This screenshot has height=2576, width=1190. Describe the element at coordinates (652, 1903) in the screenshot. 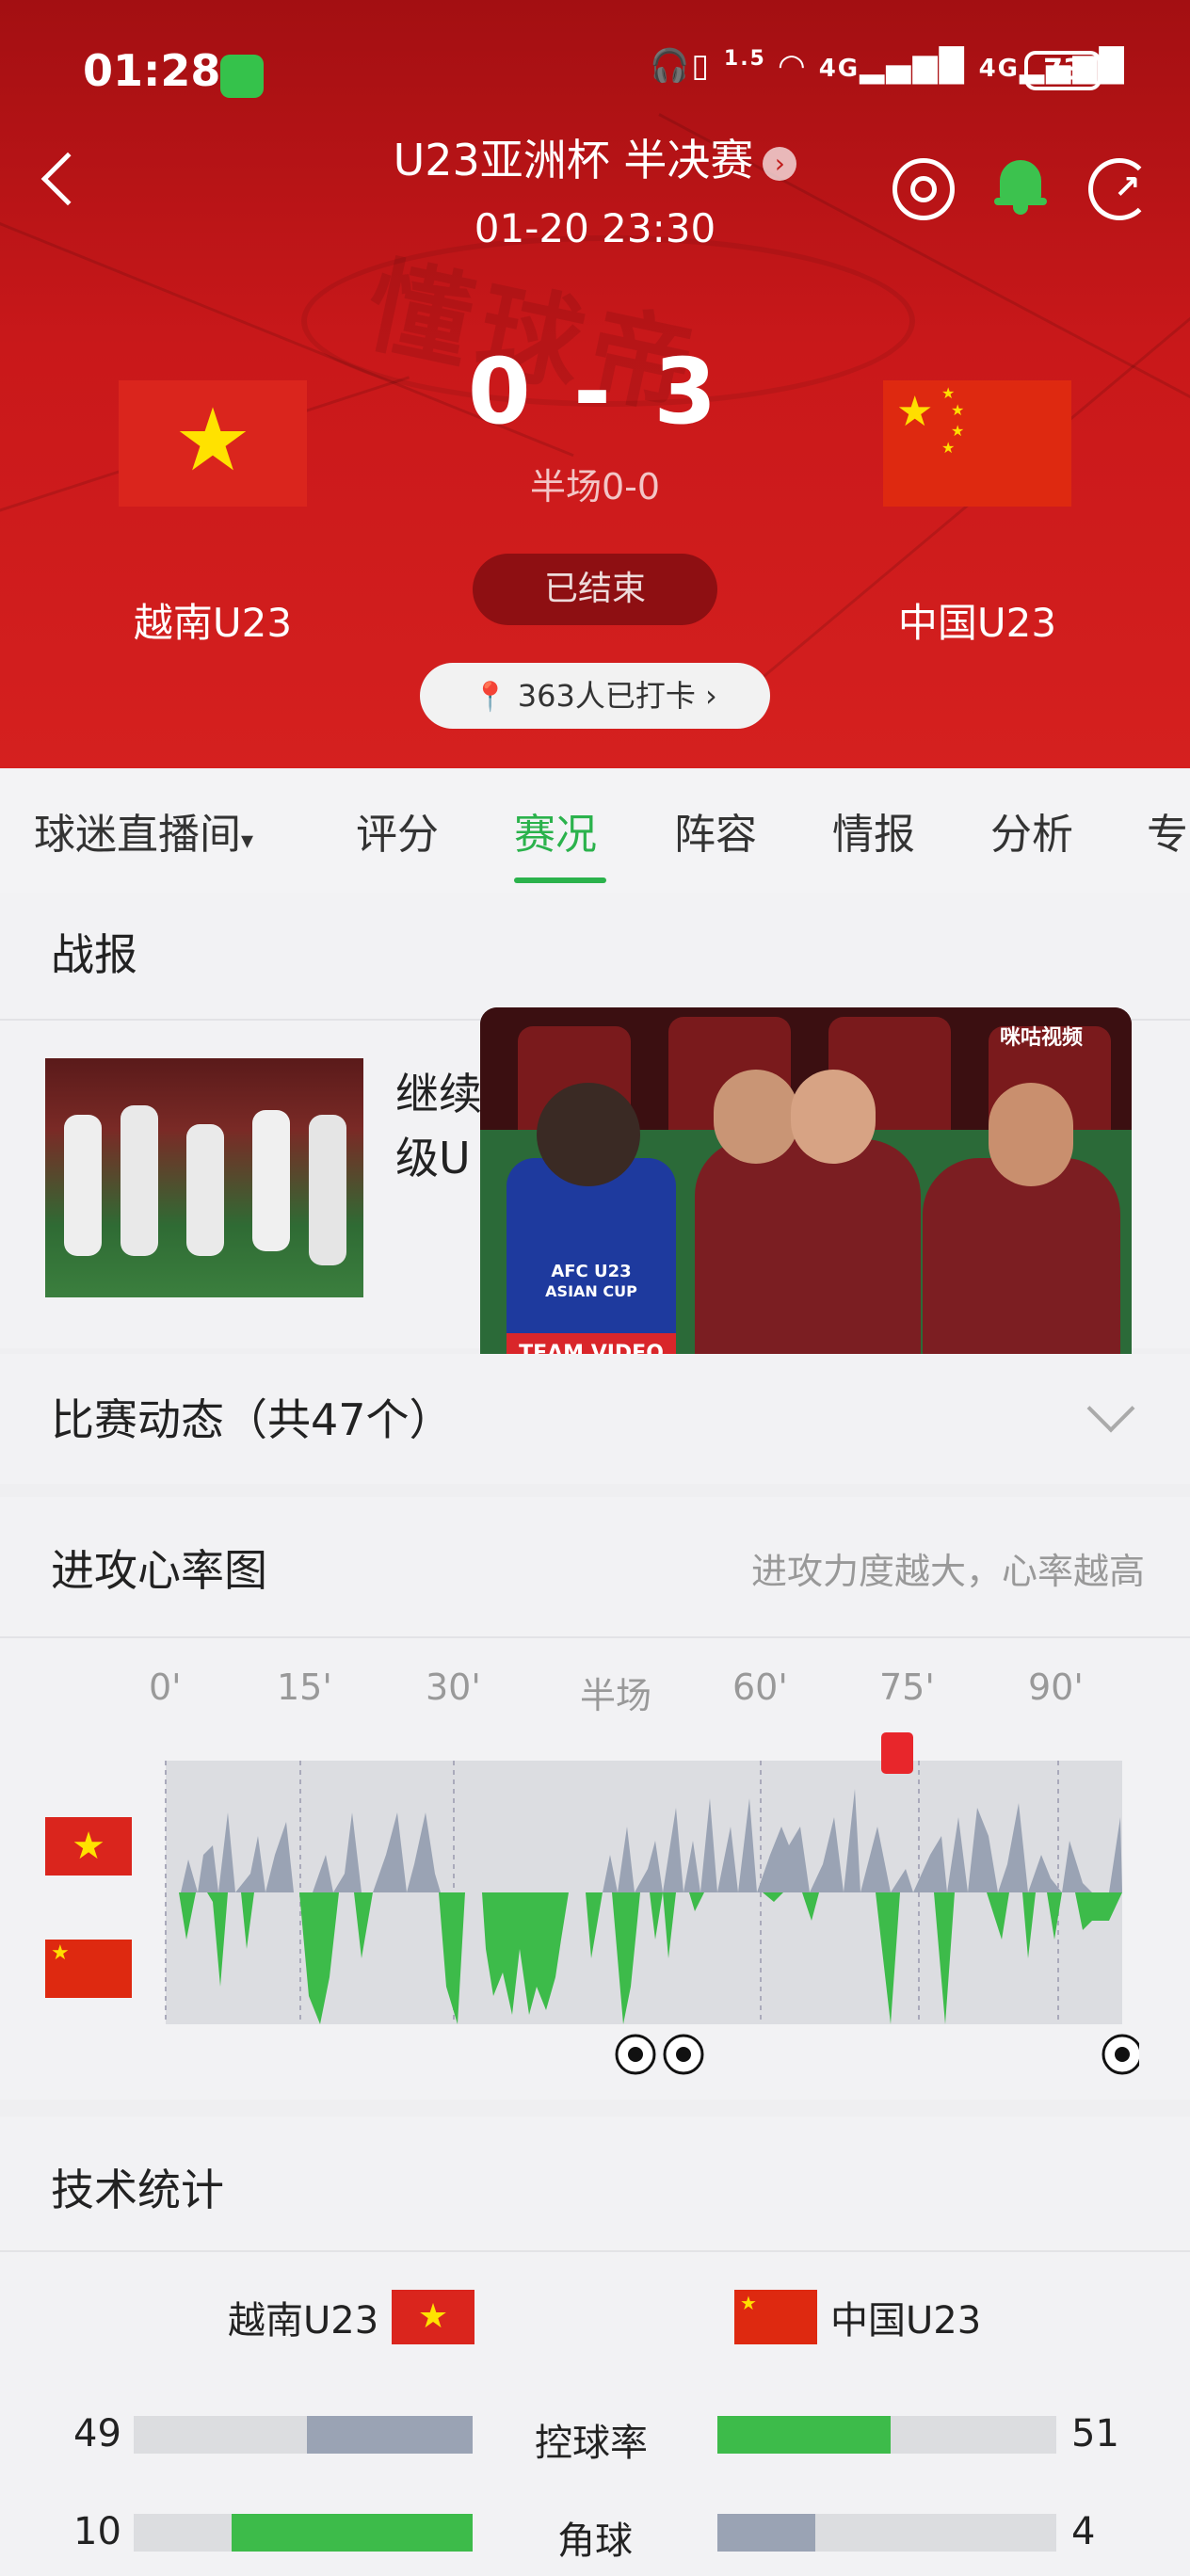

I see `heartbeat-chart` at that location.